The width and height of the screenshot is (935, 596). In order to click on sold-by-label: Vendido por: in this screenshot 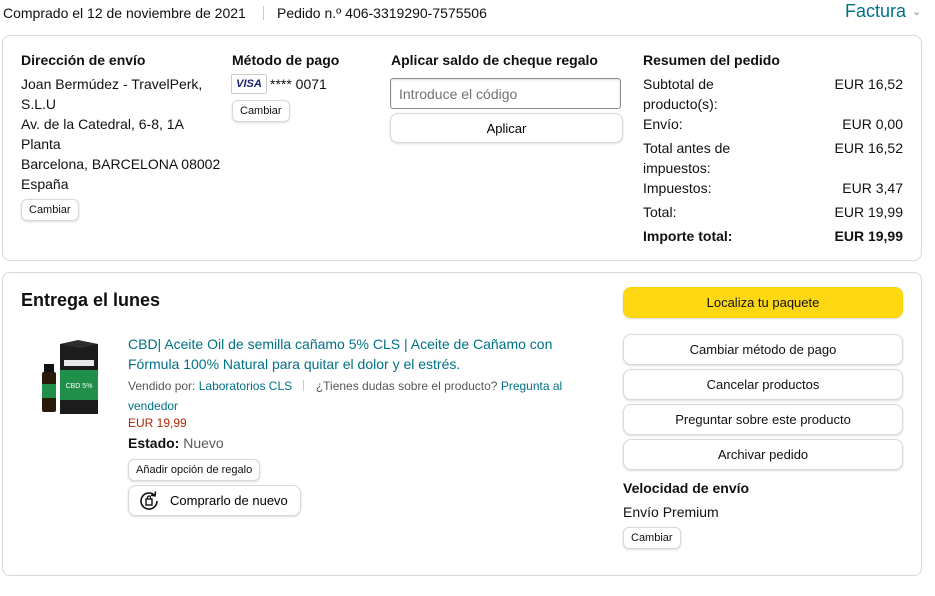, I will do `click(162, 386)`.